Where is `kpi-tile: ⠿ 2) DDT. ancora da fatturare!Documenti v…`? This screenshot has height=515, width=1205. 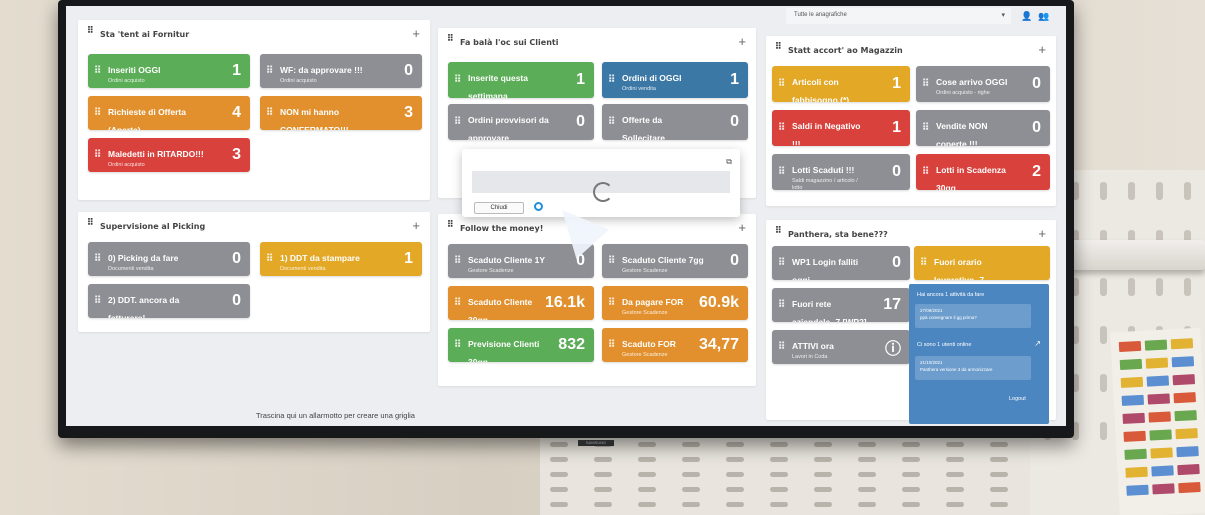
kpi-tile: ⠿ 2) DDT. ancora da fatturare!Documenti v… is located at coordinates (169, 301).